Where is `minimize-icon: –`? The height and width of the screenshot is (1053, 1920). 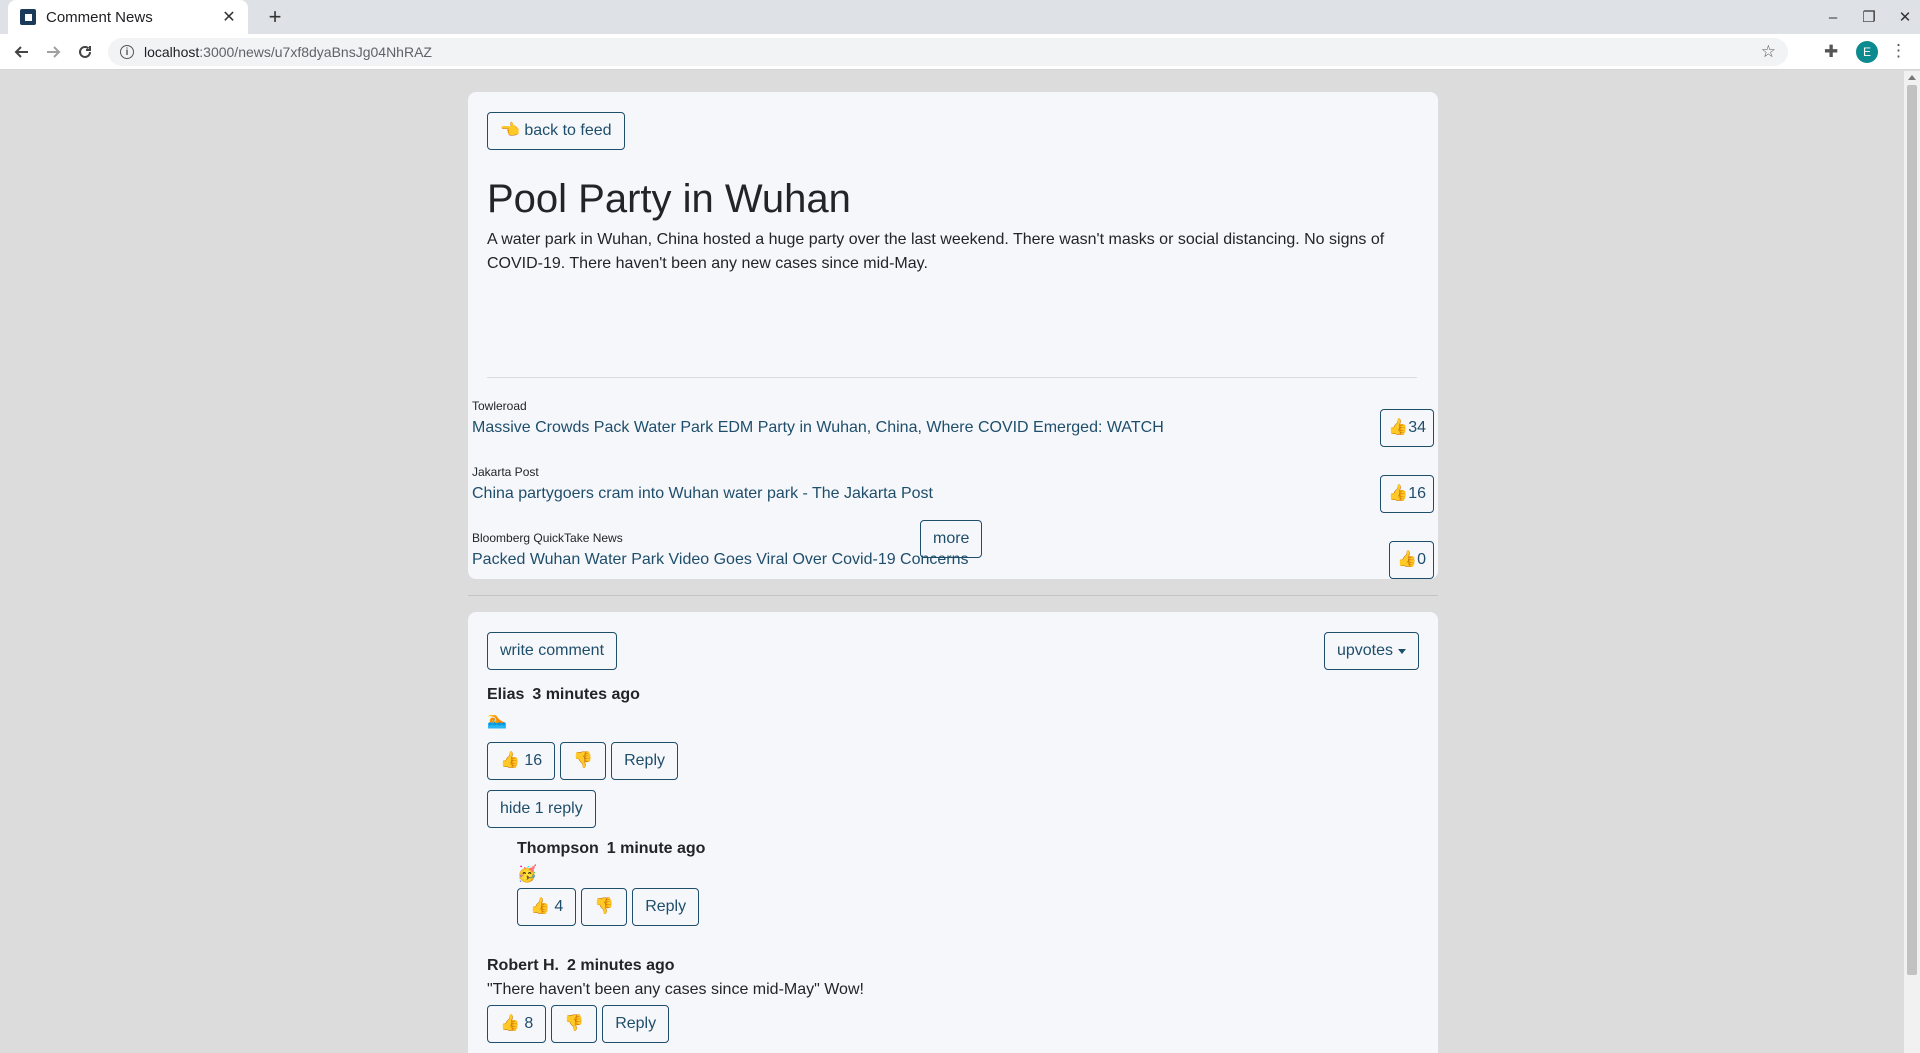 minimize-icon: – is located at coordinates (1833, 17).